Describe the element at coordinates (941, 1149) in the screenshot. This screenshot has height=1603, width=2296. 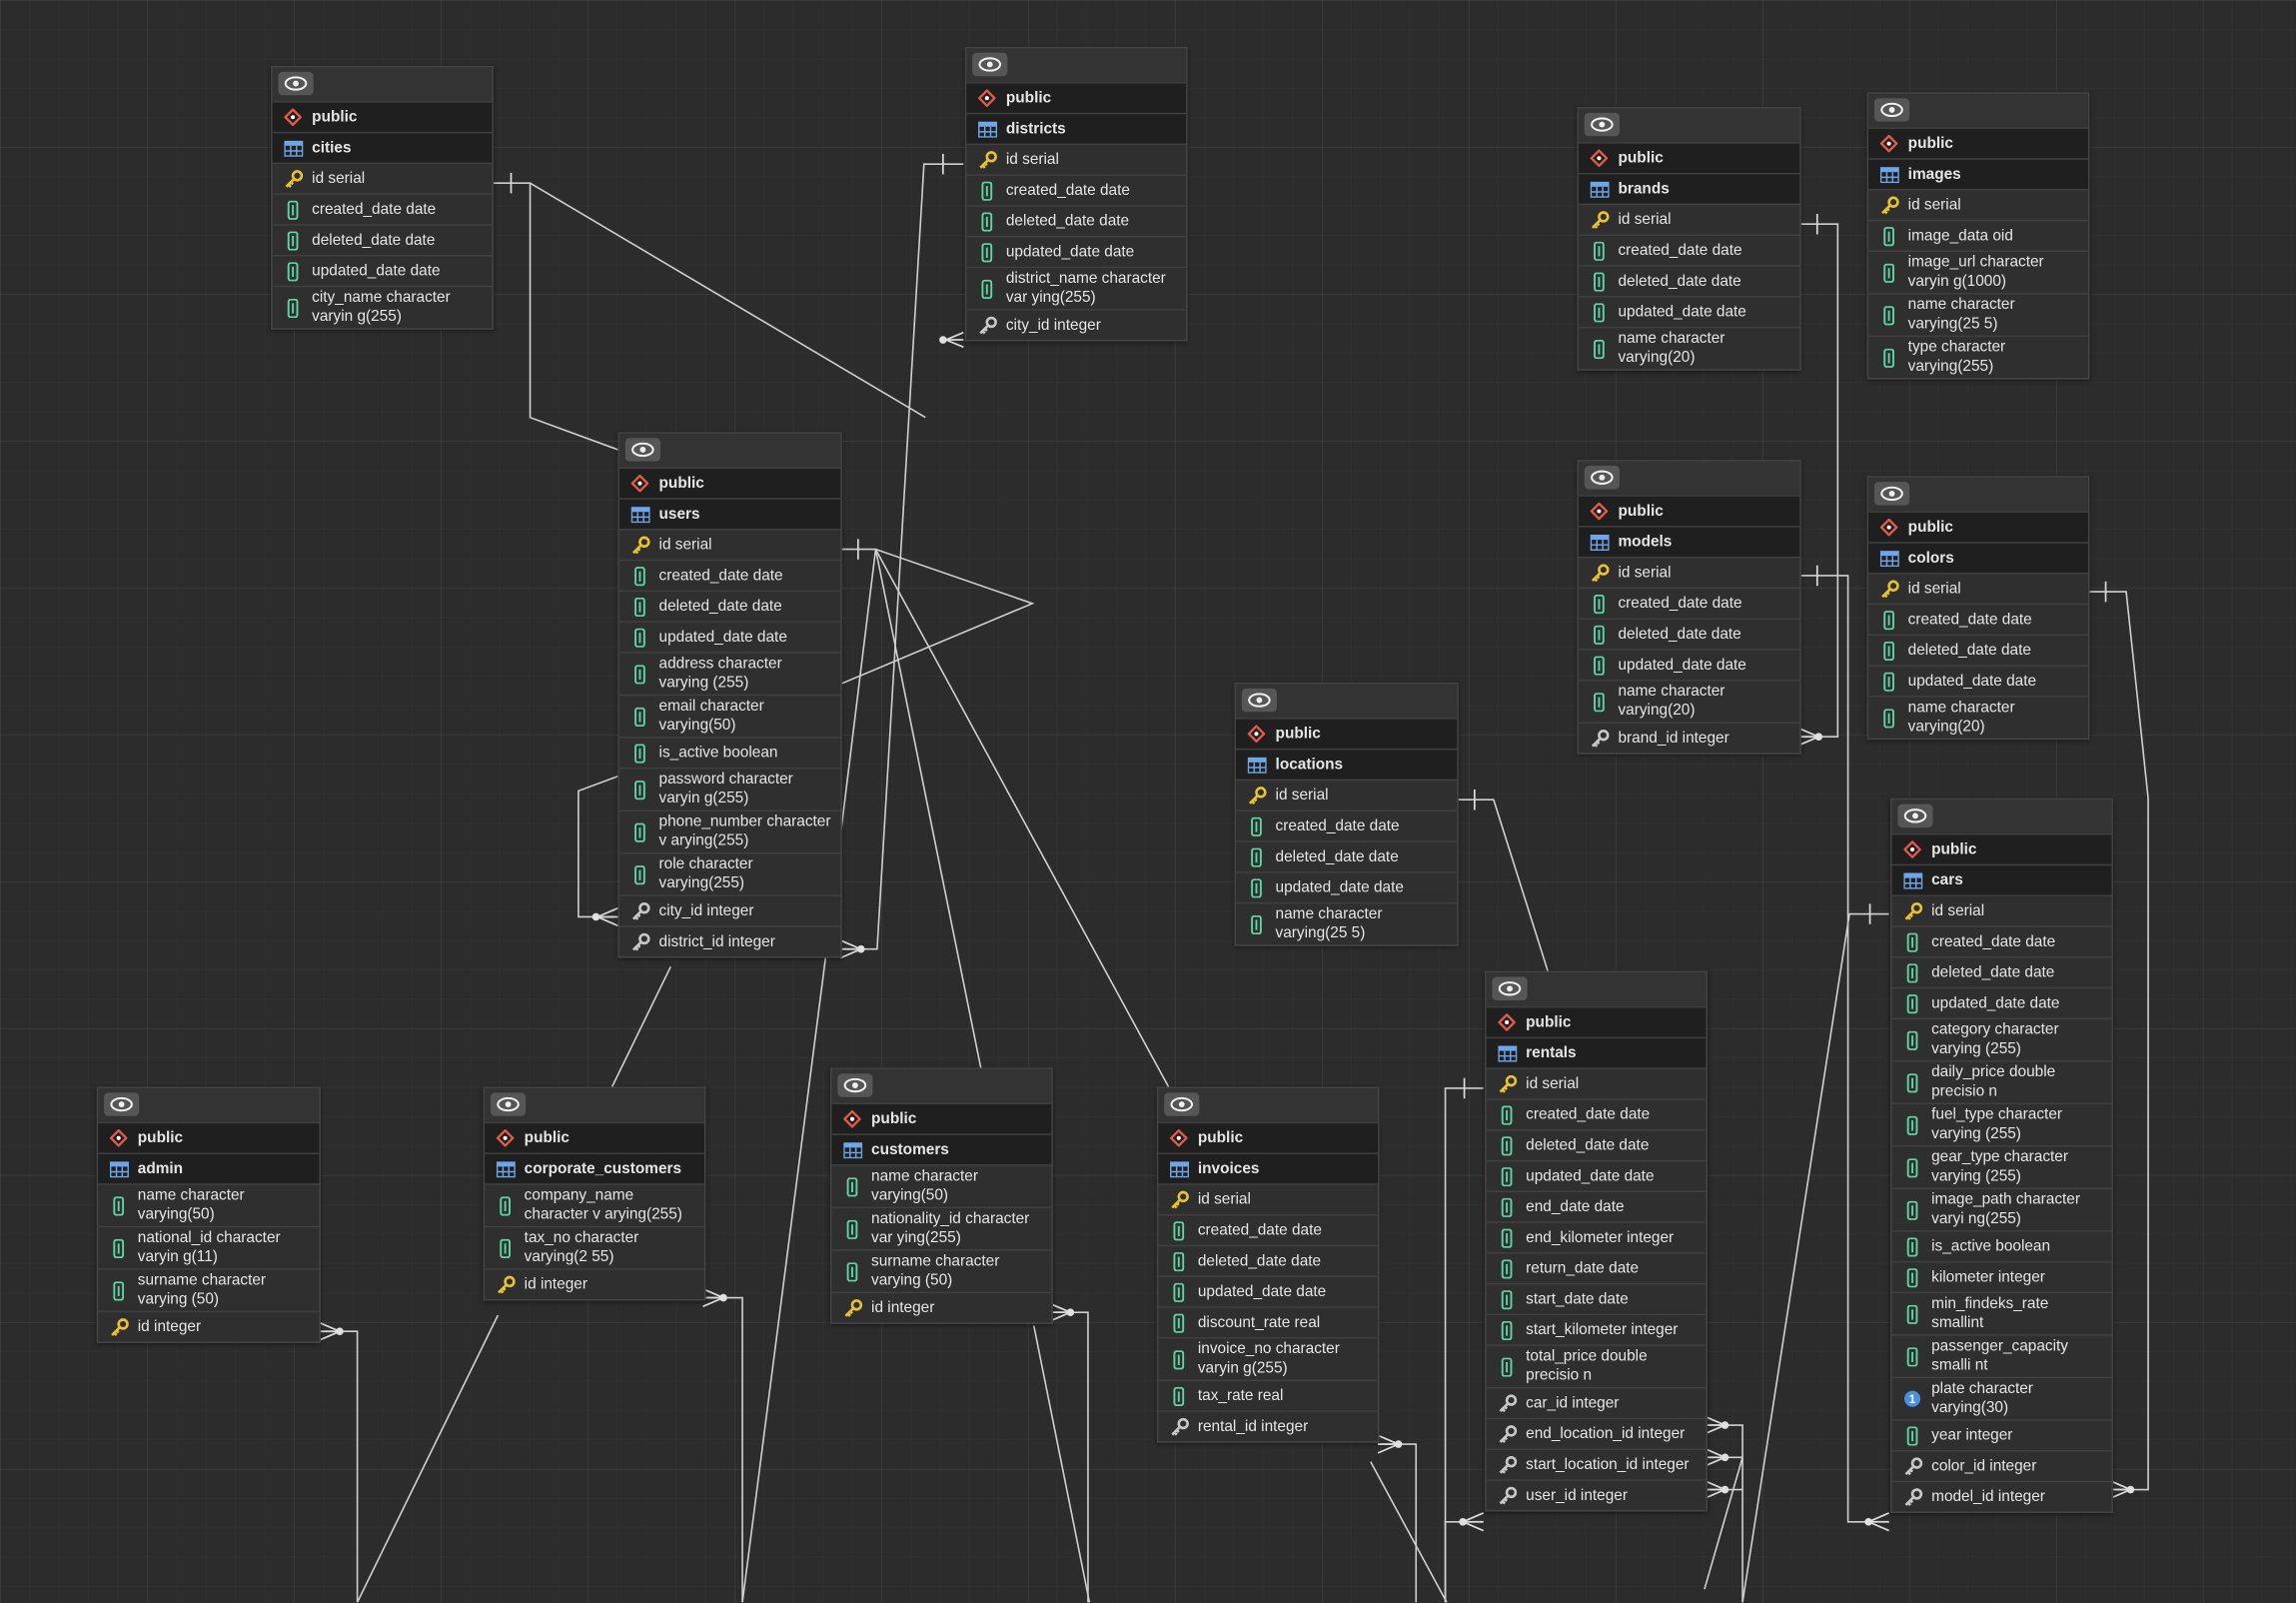
I see `table-name-row: customers` at that location.